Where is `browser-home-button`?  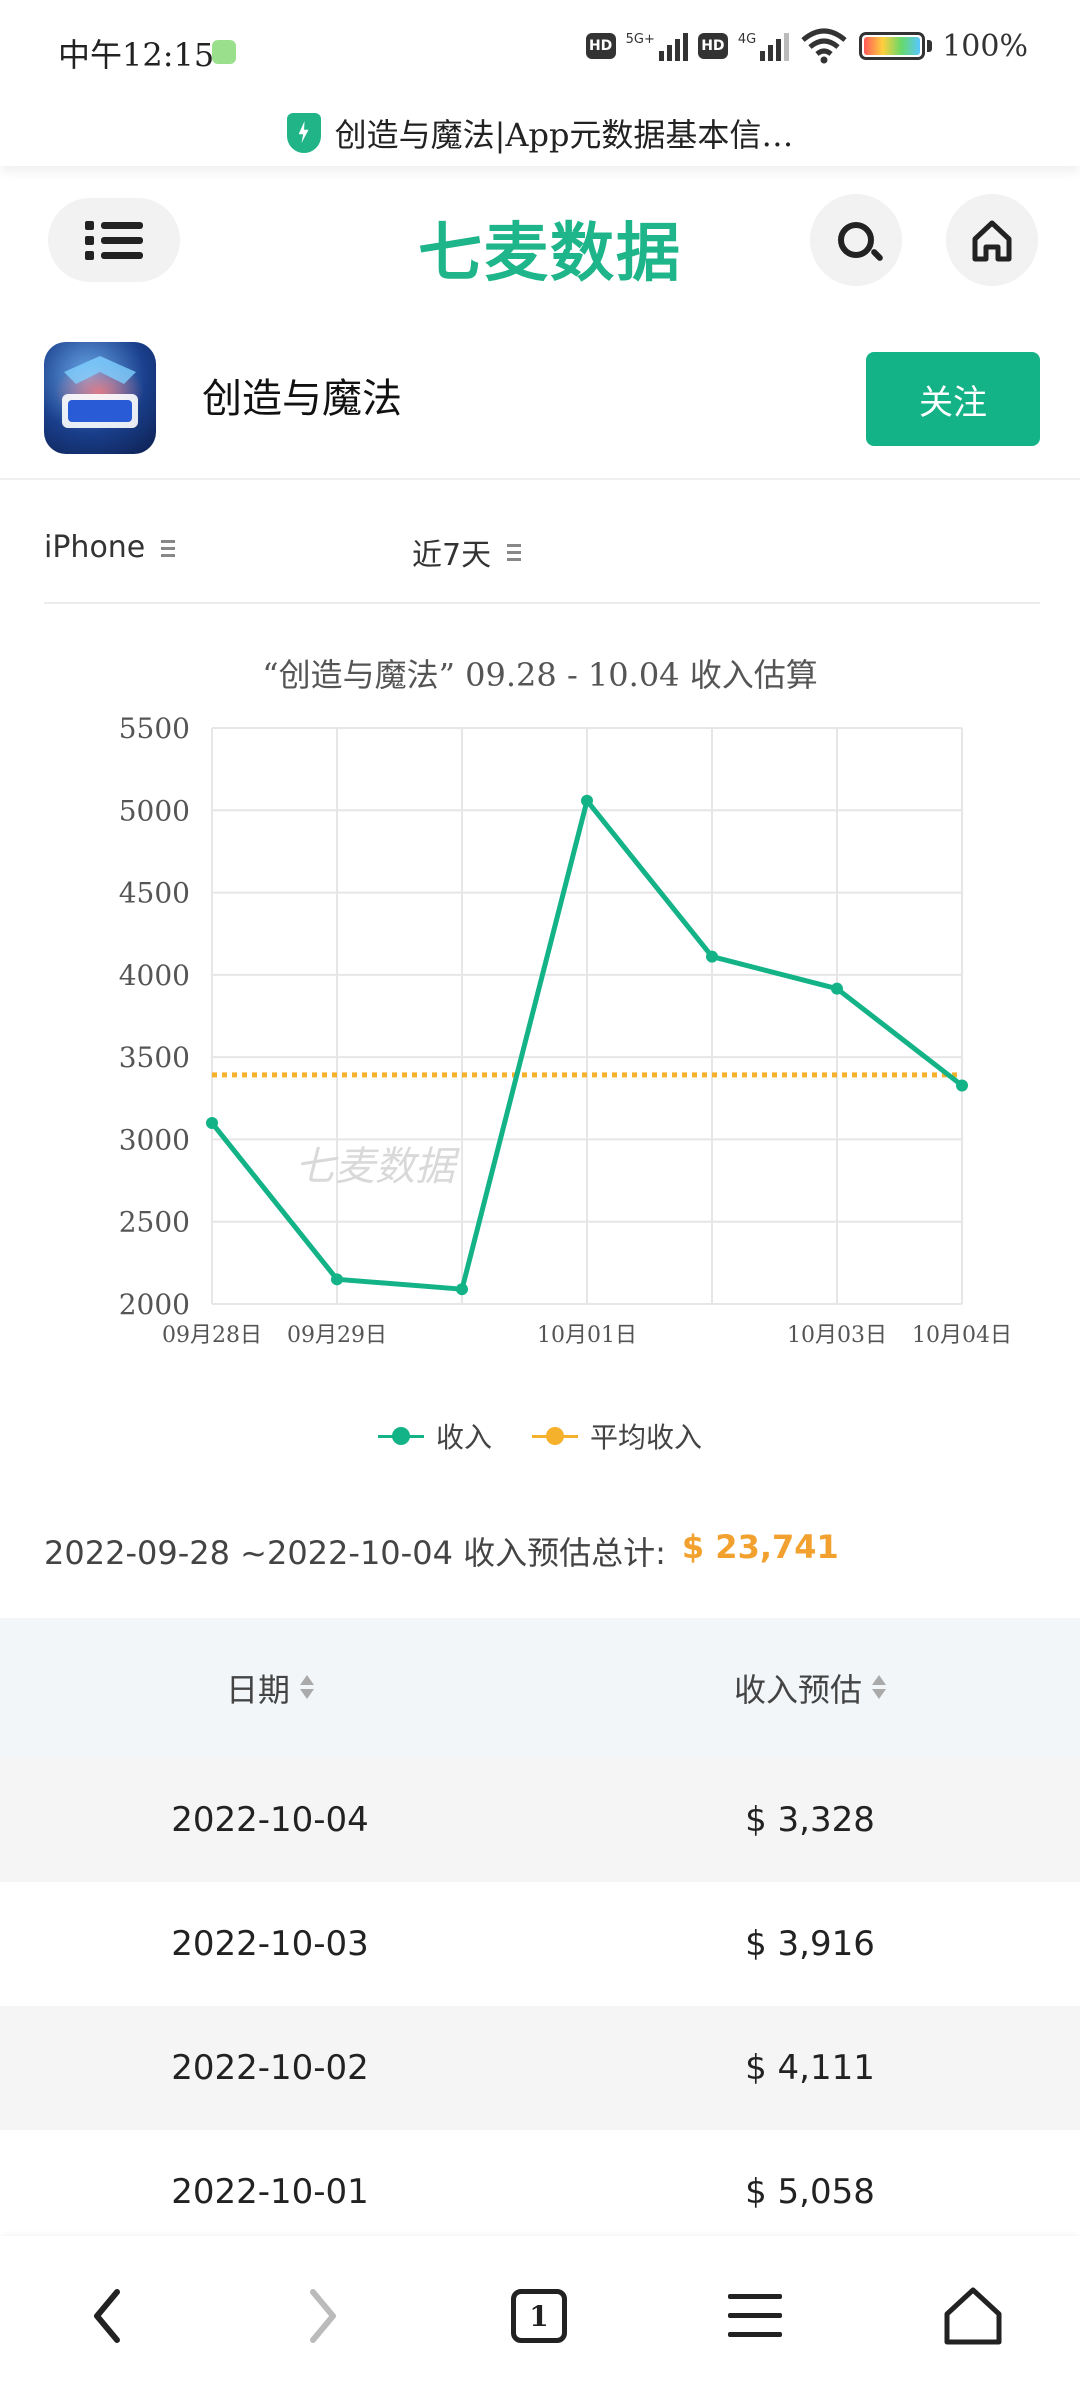 browser-home-button is located at coordinates (973, 2316).